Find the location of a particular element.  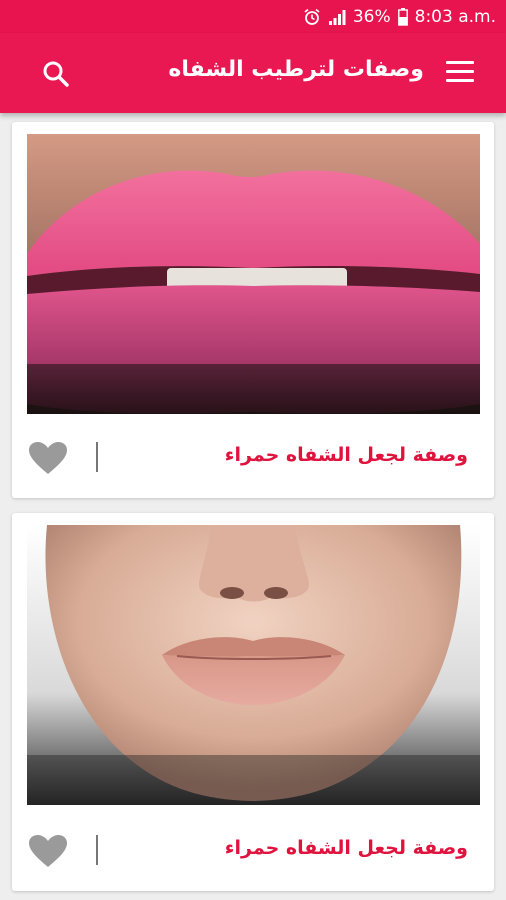

search-icon is located at coordinates (56, 74).